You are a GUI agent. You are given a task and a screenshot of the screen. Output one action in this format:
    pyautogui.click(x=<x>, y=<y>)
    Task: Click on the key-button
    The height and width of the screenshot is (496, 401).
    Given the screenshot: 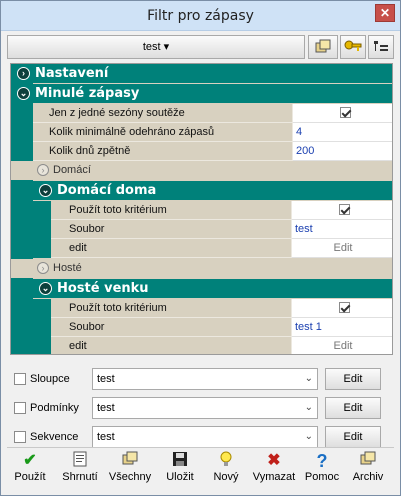 What is the action you would take?
    pyautogui.click(x=353, y=47)
    